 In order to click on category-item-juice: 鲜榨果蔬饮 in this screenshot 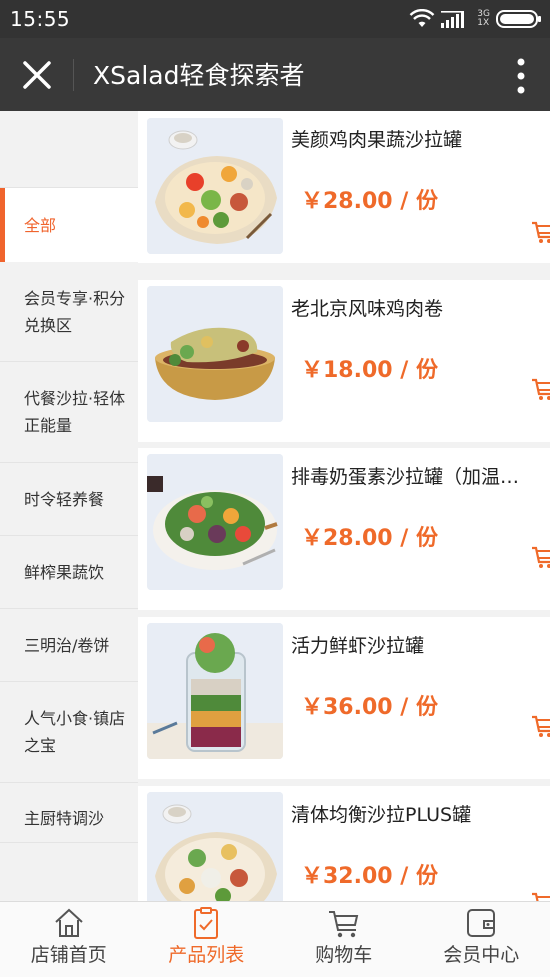, I will do `click(69, 572)`.